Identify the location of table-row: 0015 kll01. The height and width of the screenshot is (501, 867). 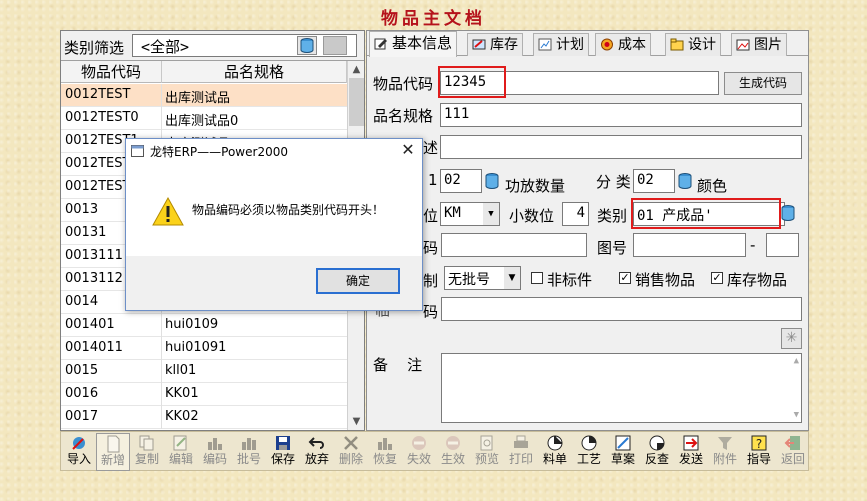
(204, 371).